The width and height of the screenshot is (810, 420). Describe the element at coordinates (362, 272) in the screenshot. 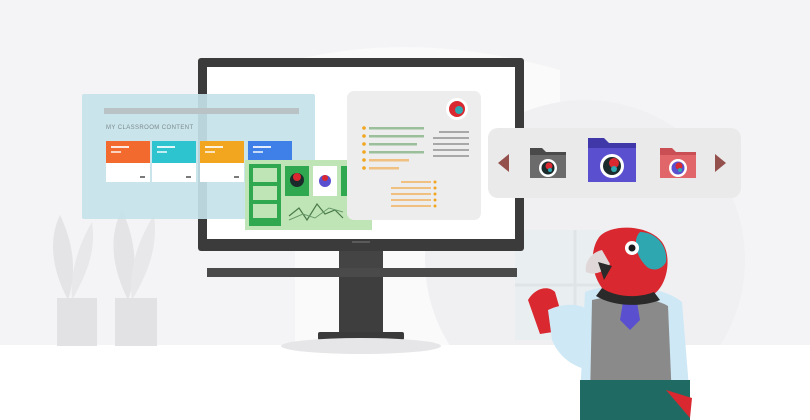

I see `monitor-shelf` at that location.